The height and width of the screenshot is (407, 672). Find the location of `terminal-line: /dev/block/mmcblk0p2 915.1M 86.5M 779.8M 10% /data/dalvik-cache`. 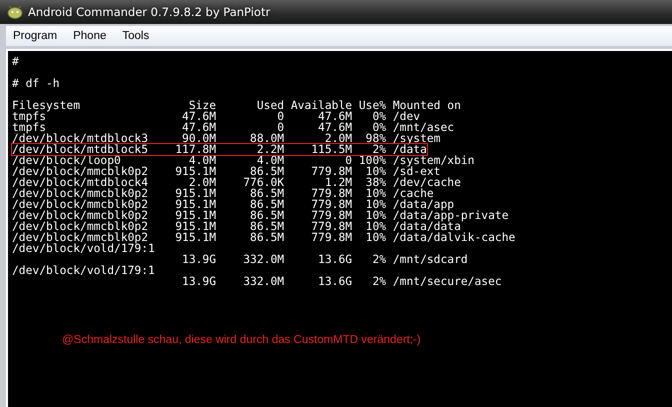

terminal-line: /dev/block/mmcblk0p2 915.1M 86.5M 779.8M 10% /data/dalvik-cache is located at coordinates (264, 237).